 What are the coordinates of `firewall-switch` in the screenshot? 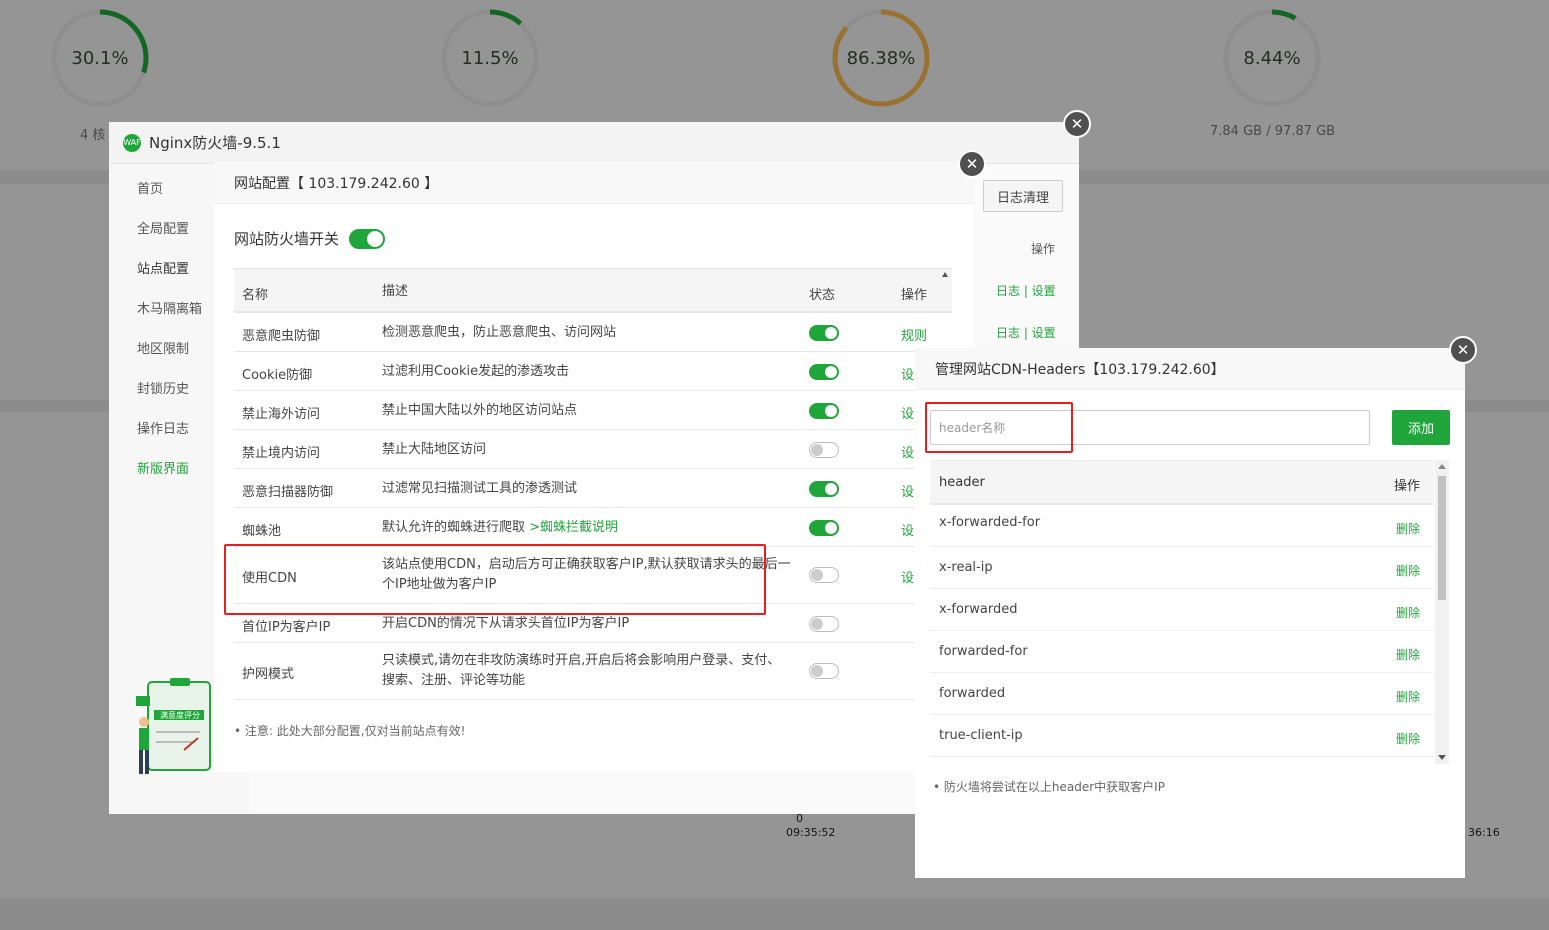 It's located at (367, 238).